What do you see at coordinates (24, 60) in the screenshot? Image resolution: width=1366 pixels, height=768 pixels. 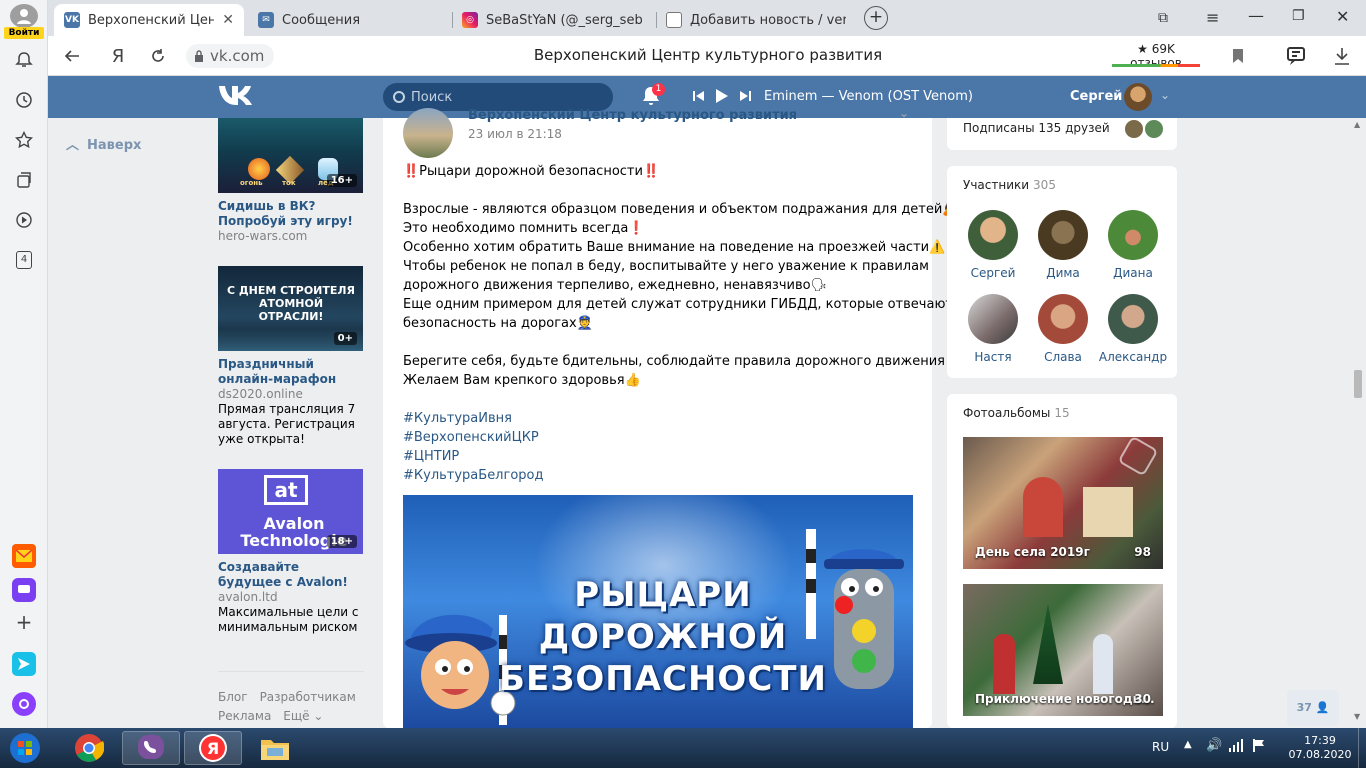 I see `bell-icon` at bounding box center [24, 60].